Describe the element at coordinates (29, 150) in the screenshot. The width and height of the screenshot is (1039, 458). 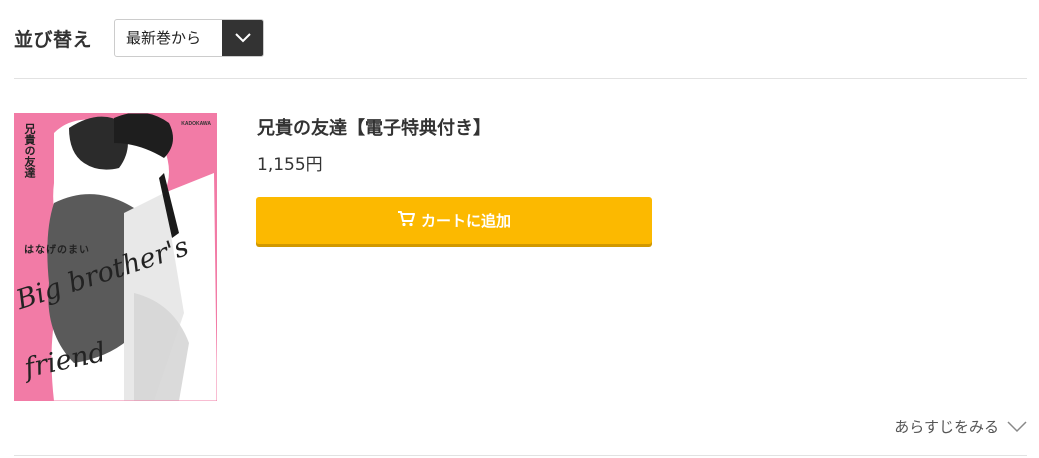
I see `cover-vertical-title: 兄貴の友達` at that location.